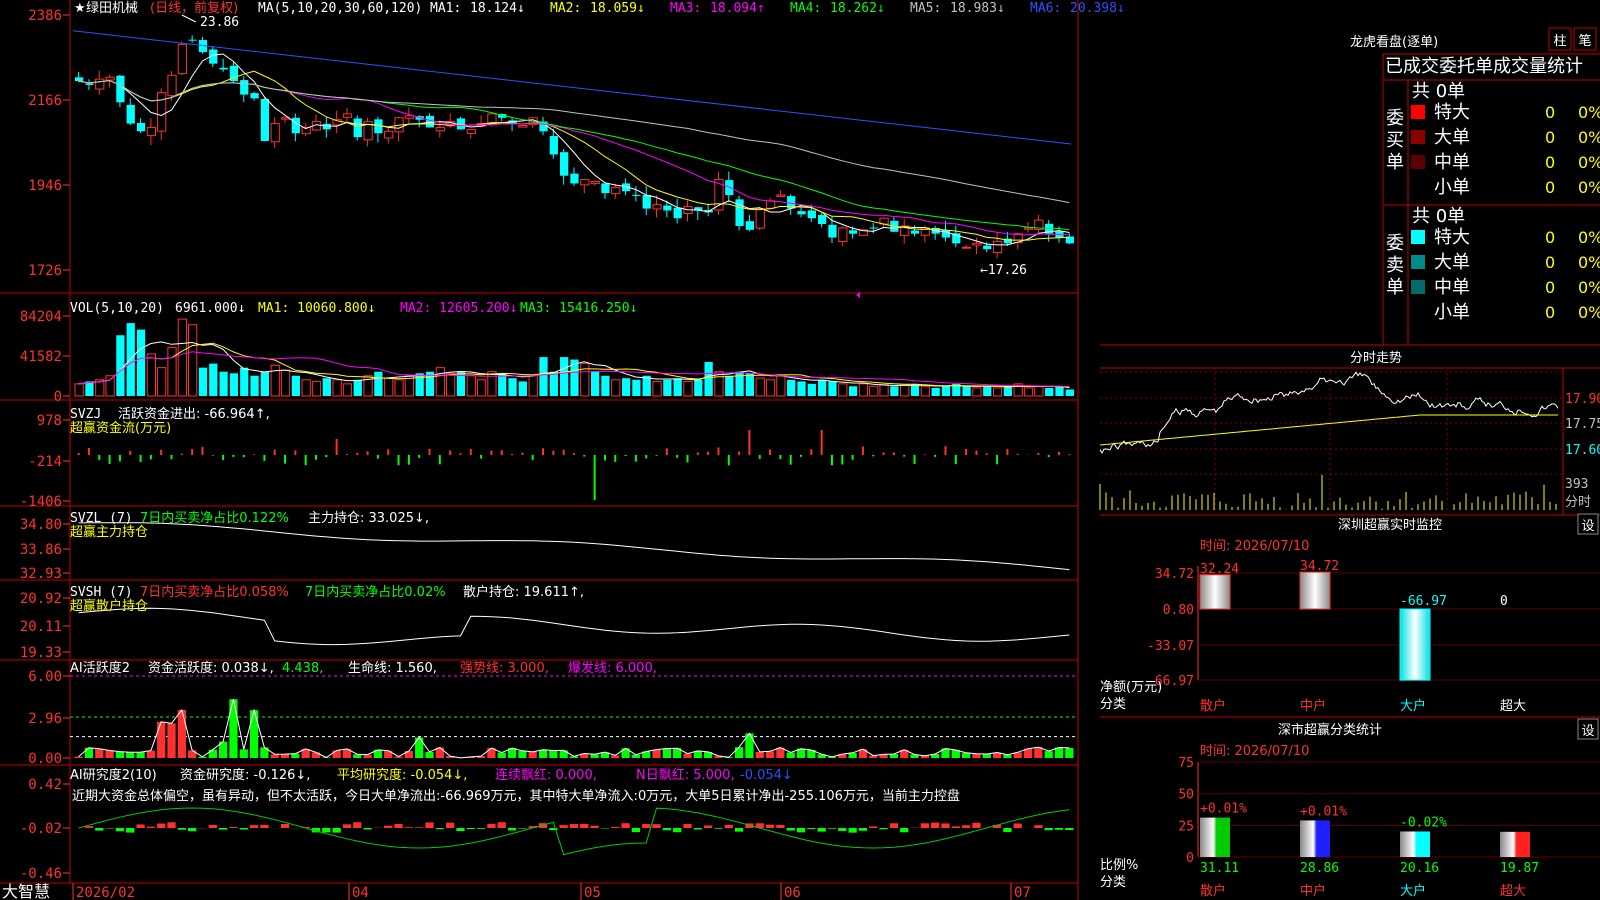 The image size is (1600, 900). Describe the element at coordinates (58, 397) in the screenshot. I see `vol-axis-label: 0` at that location.